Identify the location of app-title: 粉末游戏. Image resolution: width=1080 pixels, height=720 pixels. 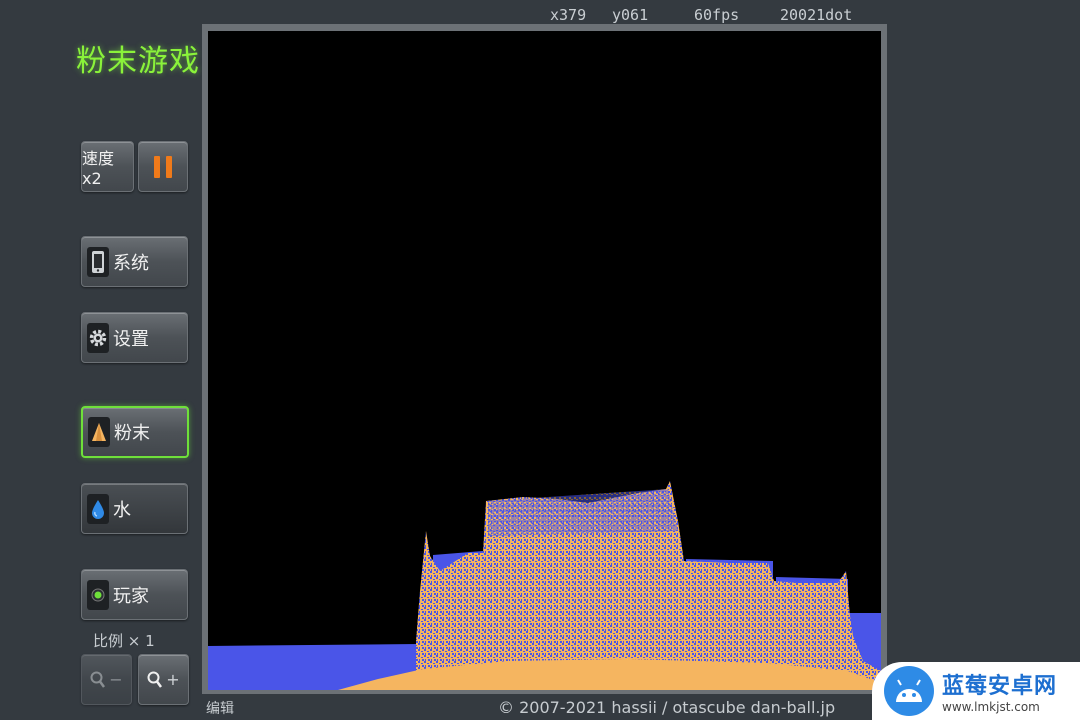
(138, 61).